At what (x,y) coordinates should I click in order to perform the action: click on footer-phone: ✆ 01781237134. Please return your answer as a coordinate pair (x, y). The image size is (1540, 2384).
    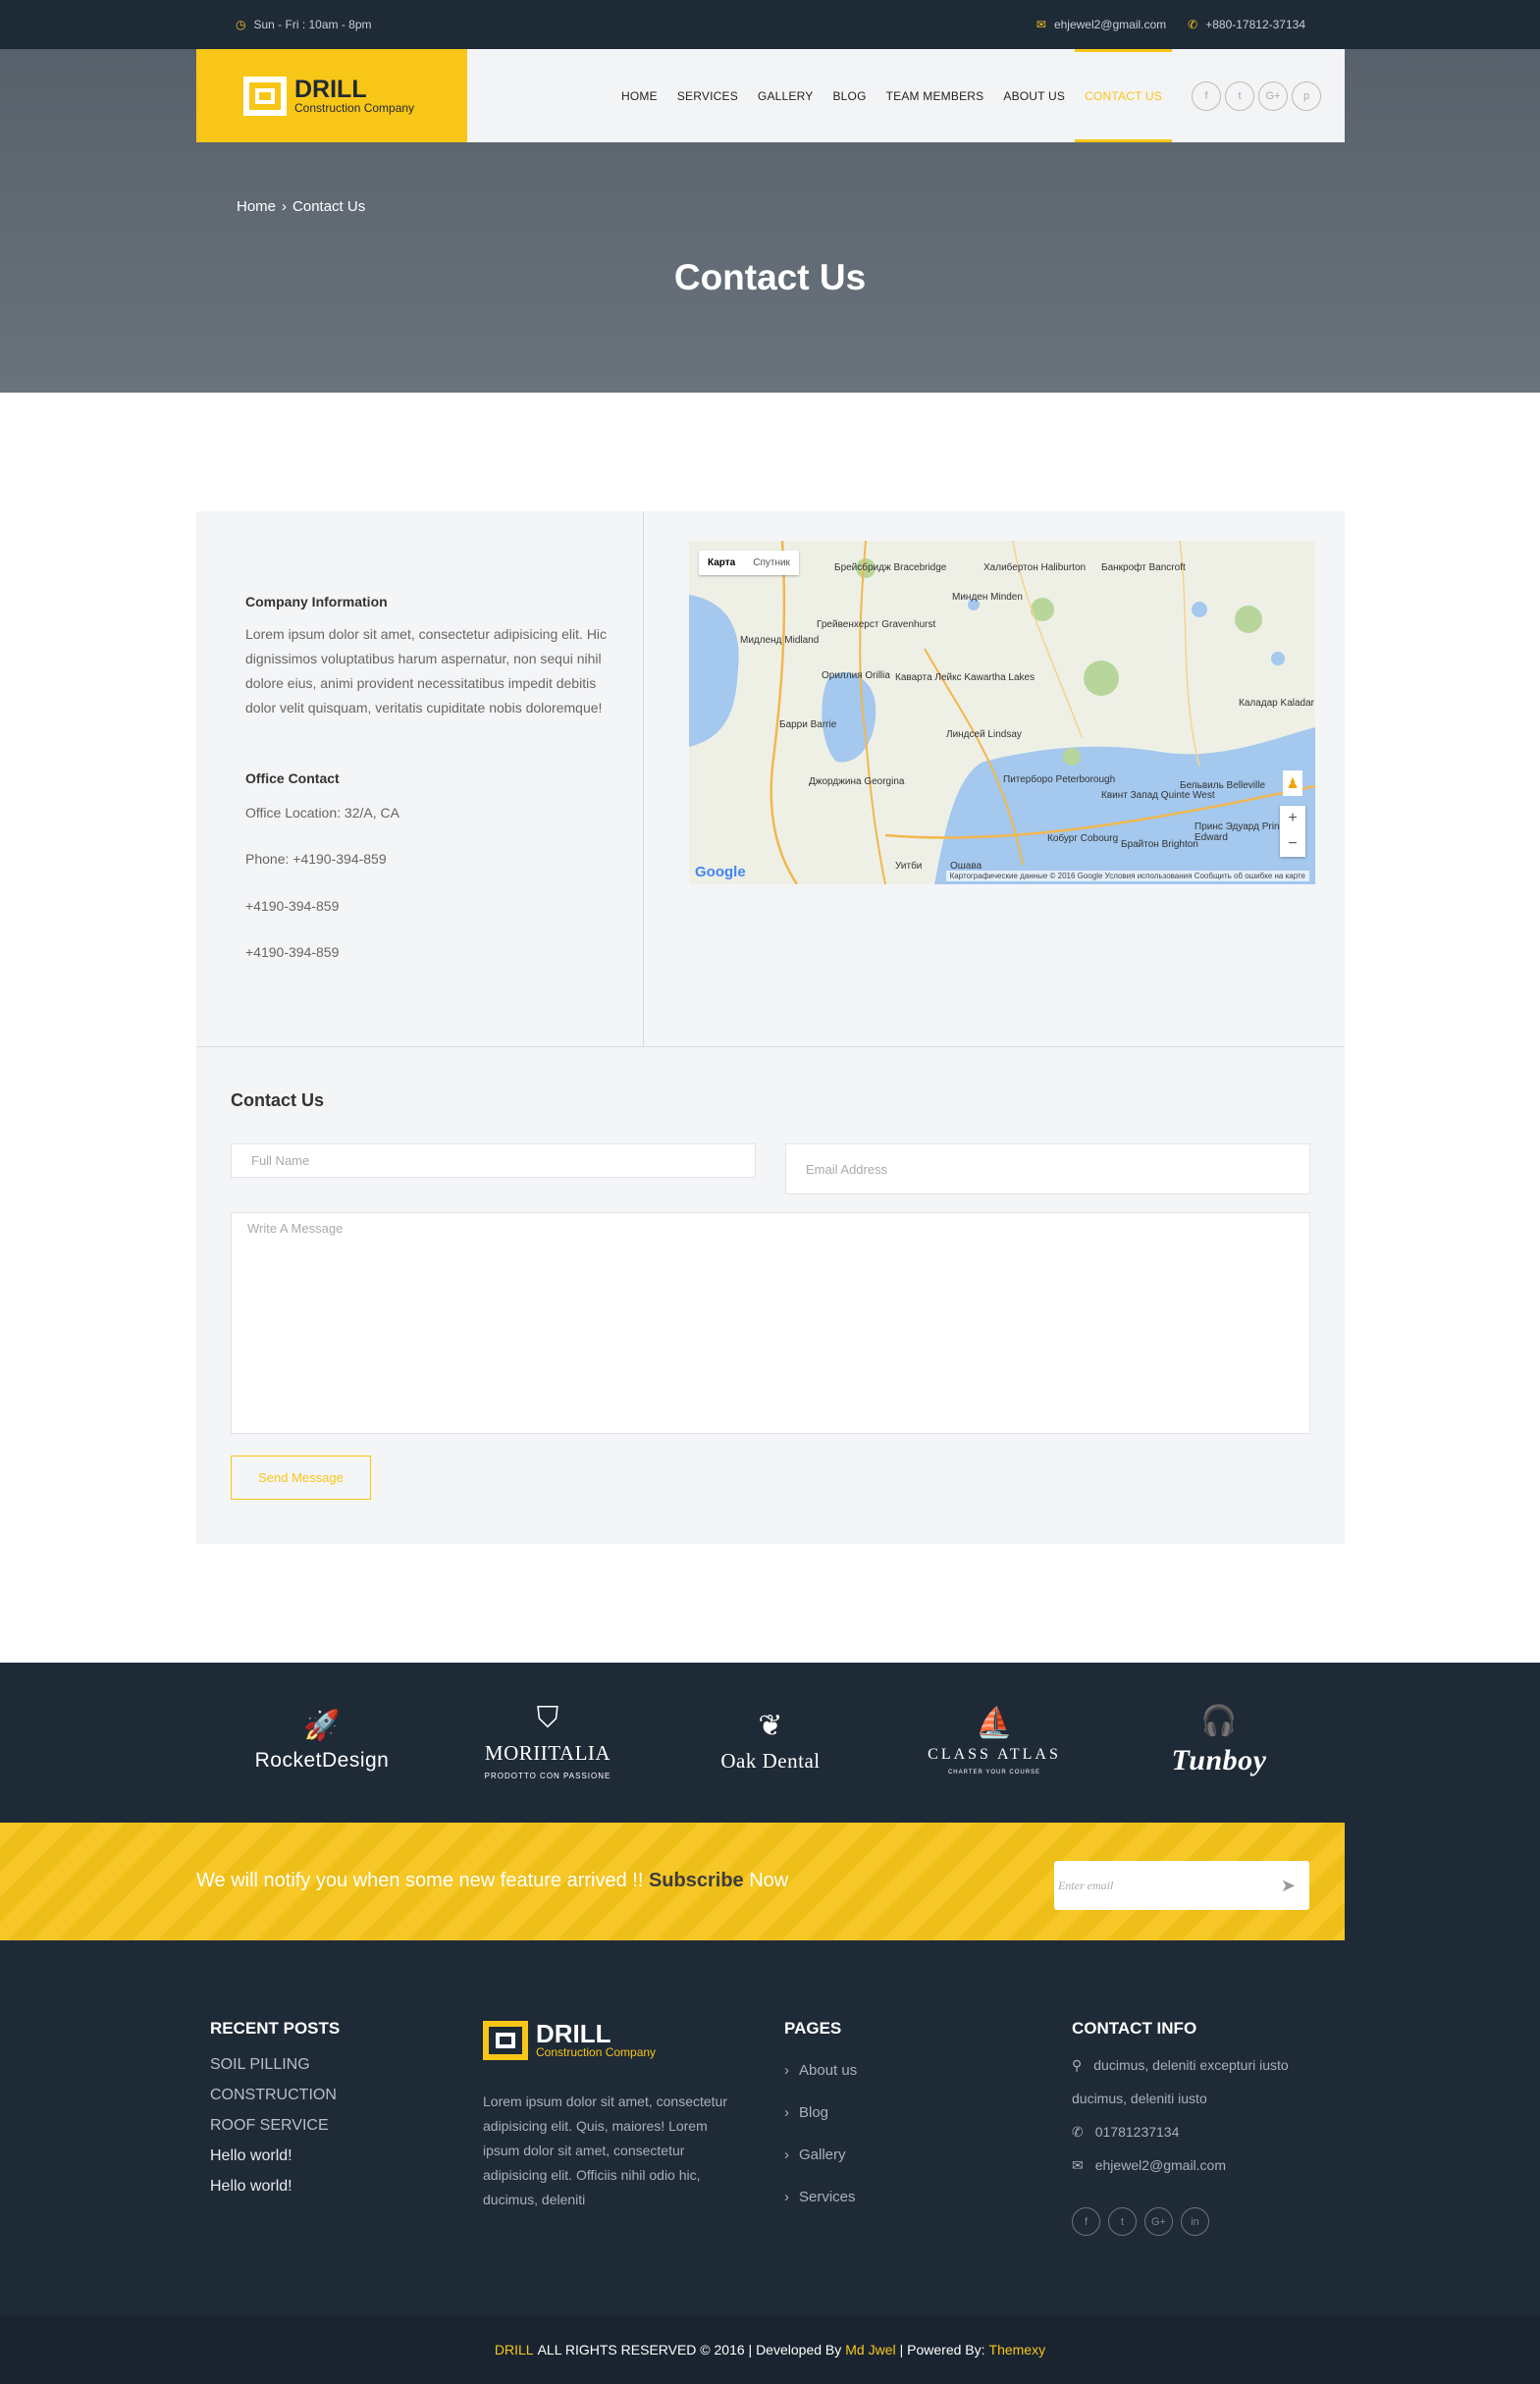
    Looking at the image, I should click on (1199, 2131).